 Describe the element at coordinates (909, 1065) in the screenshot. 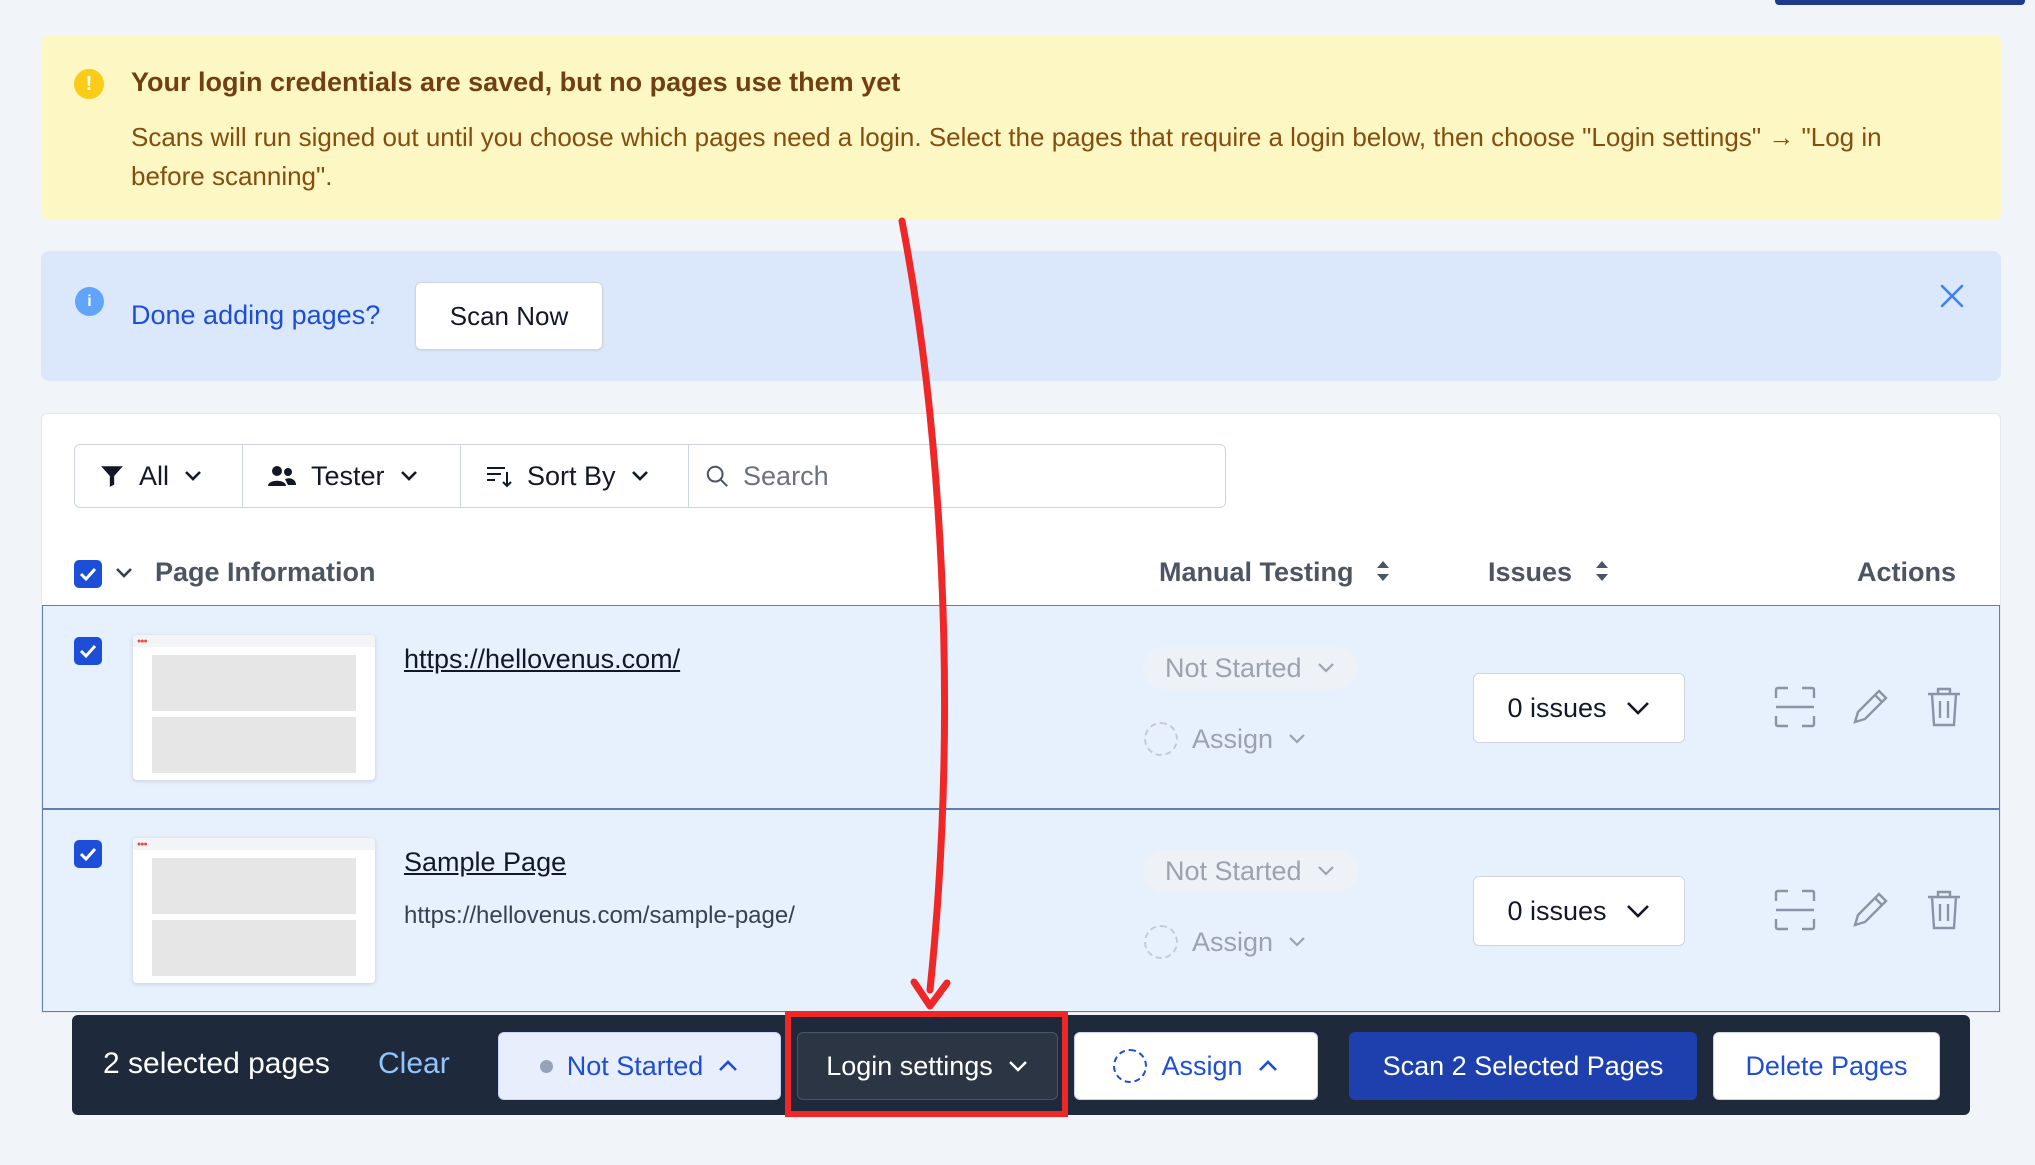

I see `login-settings-label: Login settings` at that location.